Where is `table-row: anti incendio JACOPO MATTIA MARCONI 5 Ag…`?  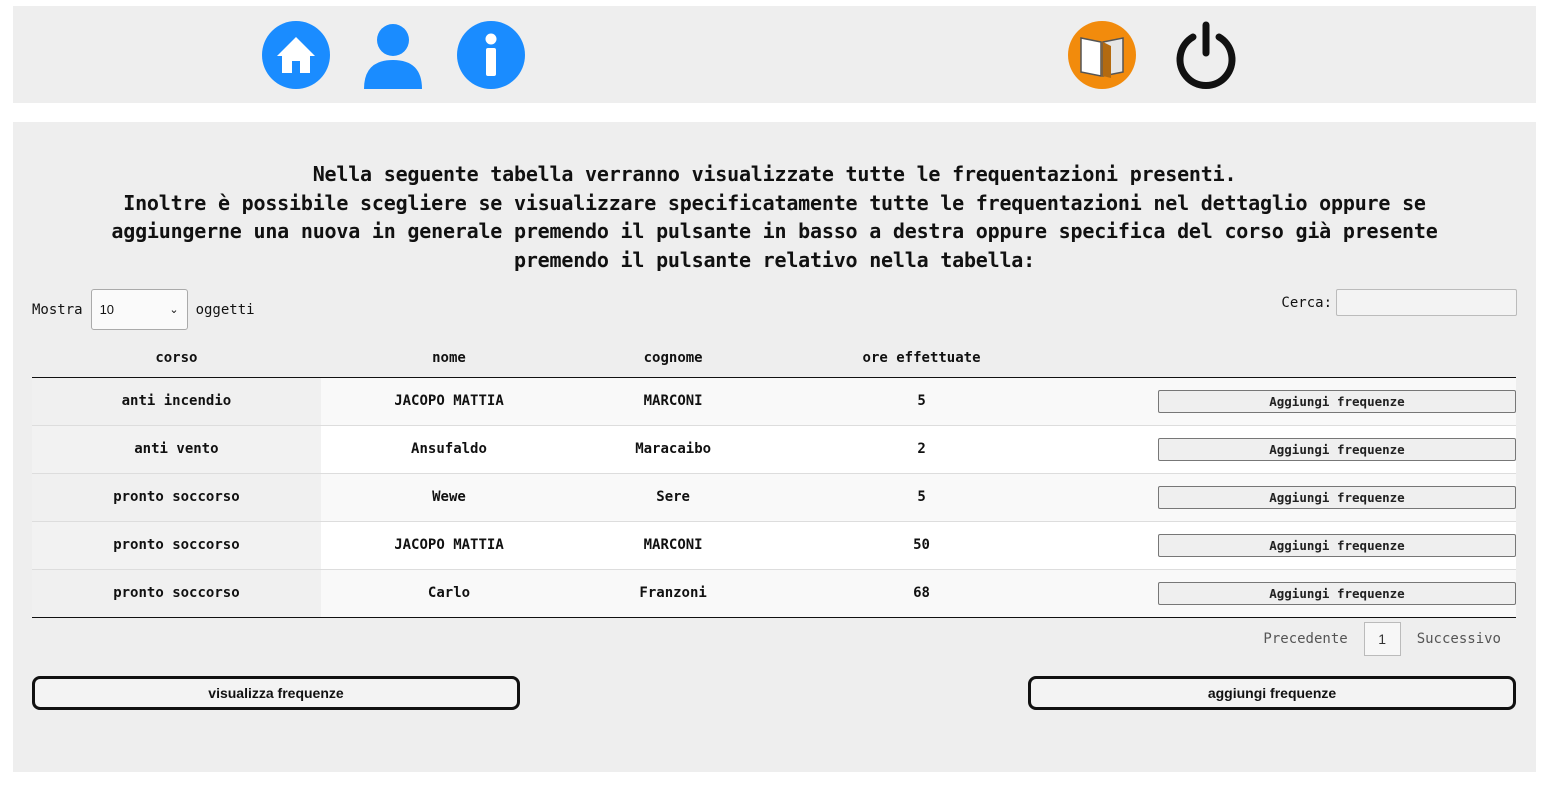 table-row: anti incendio JACOPO MATTIA MARCONI 5 Ag… is located at coordinates (774, 401).